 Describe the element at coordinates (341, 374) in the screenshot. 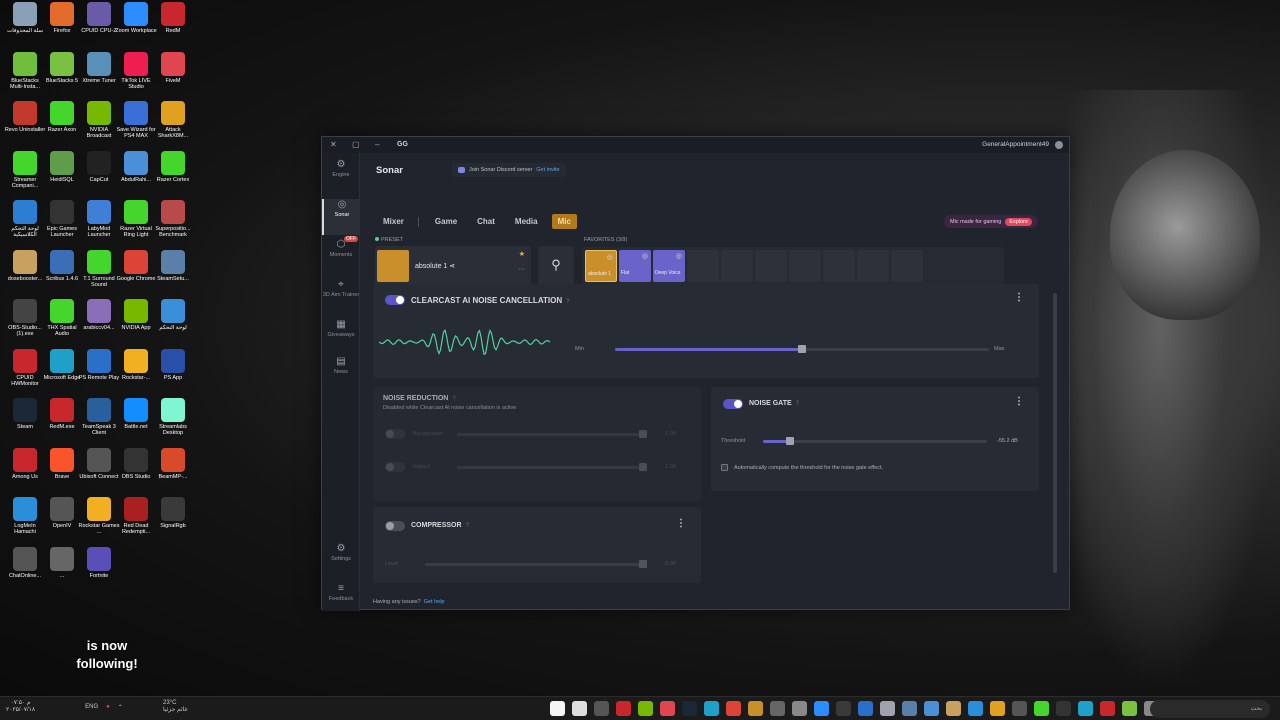

I see `nav-item-news: ▤ News` at that location.